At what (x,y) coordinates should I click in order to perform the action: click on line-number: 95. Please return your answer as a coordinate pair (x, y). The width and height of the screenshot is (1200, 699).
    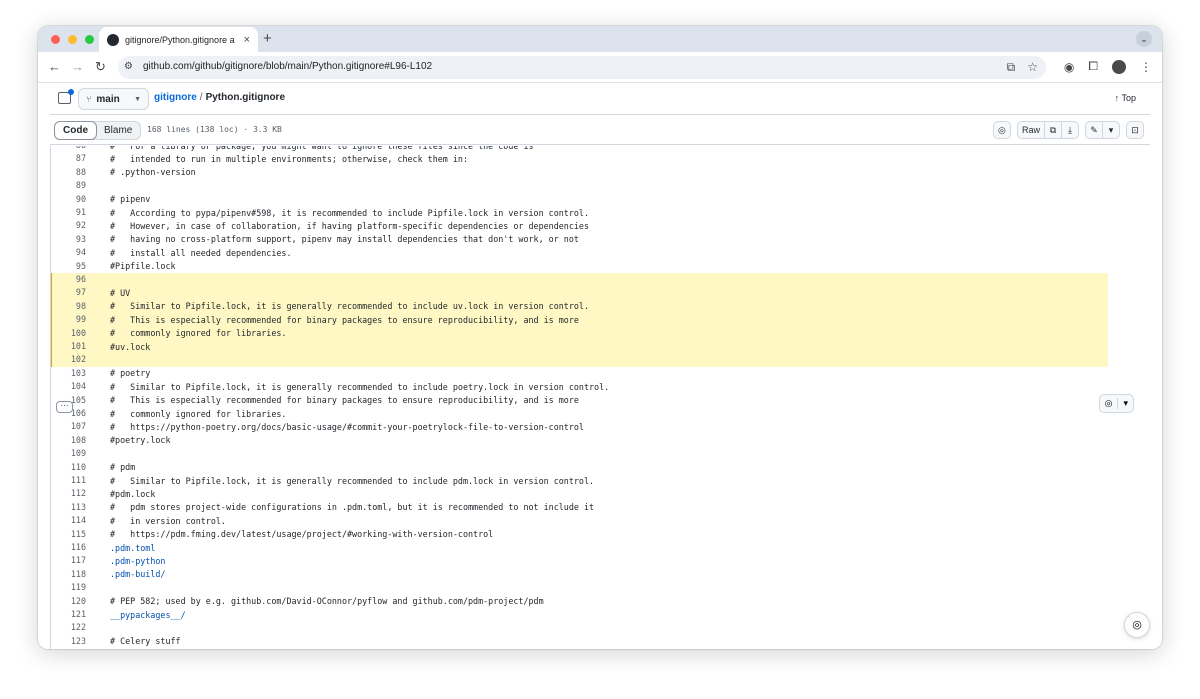
    Looking at the image, I should click on (68, 266).